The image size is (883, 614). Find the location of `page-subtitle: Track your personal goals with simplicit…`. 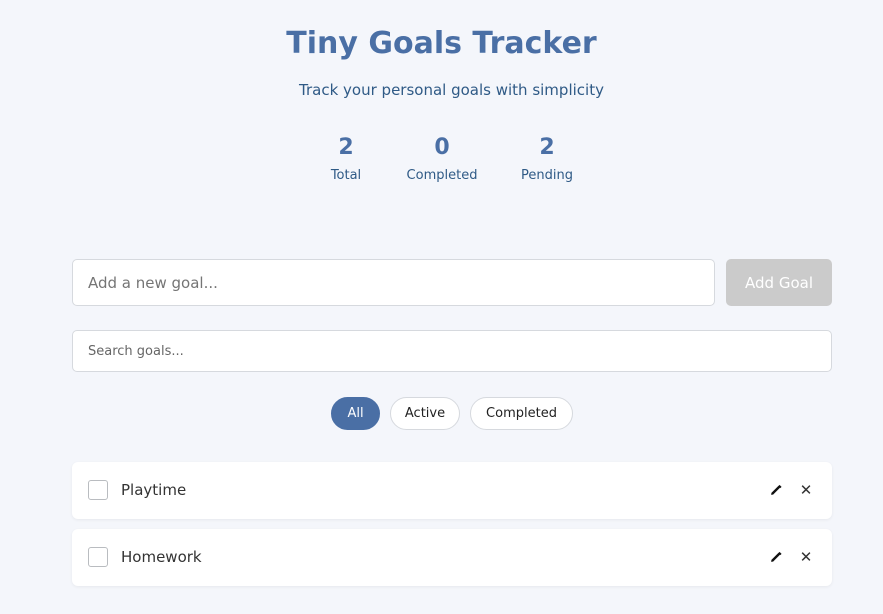

page-subtitle: Track your personal goals with simplicit… is located at coordinates (451, 90).